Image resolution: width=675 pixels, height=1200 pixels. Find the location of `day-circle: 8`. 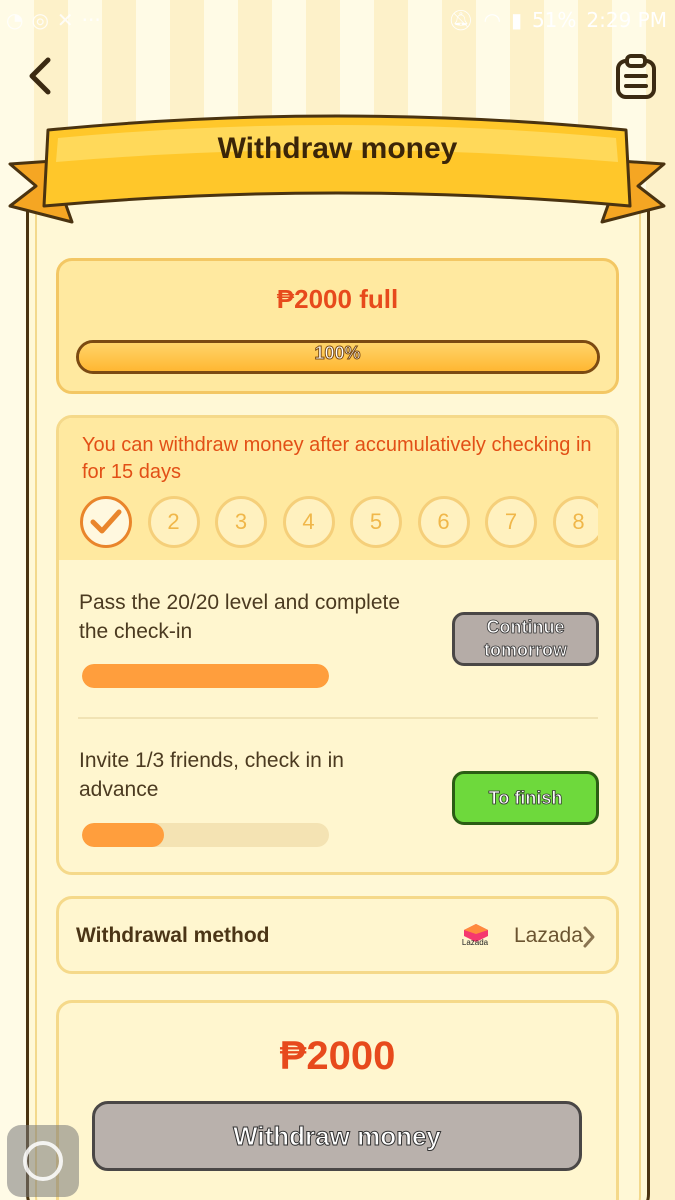

day-circle: 8 is located at coordinates (575, 522).